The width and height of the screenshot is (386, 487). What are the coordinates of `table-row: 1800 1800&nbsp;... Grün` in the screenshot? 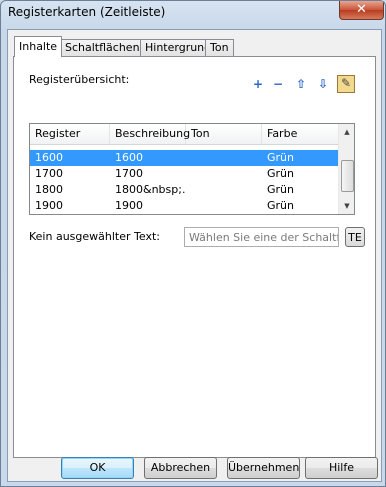 It's located at (184, 190).